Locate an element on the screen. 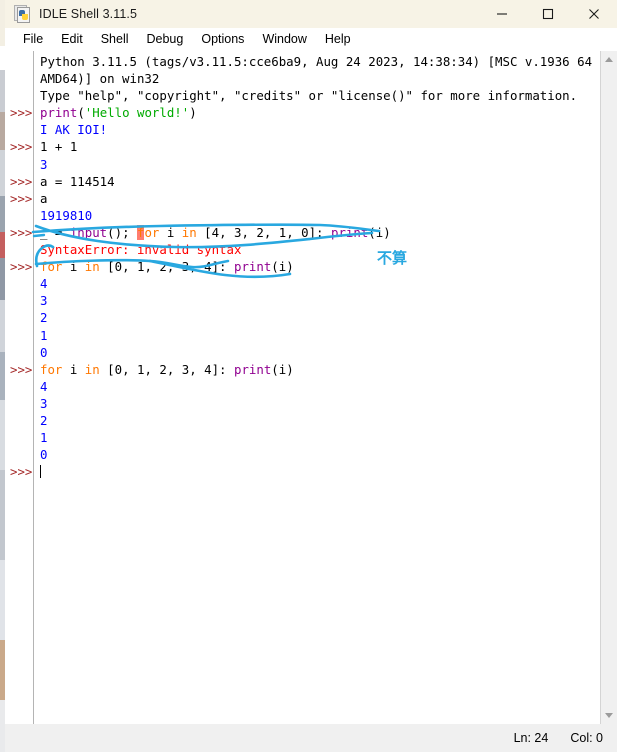  menu-item-file: File is located at coordinates (33, 39).